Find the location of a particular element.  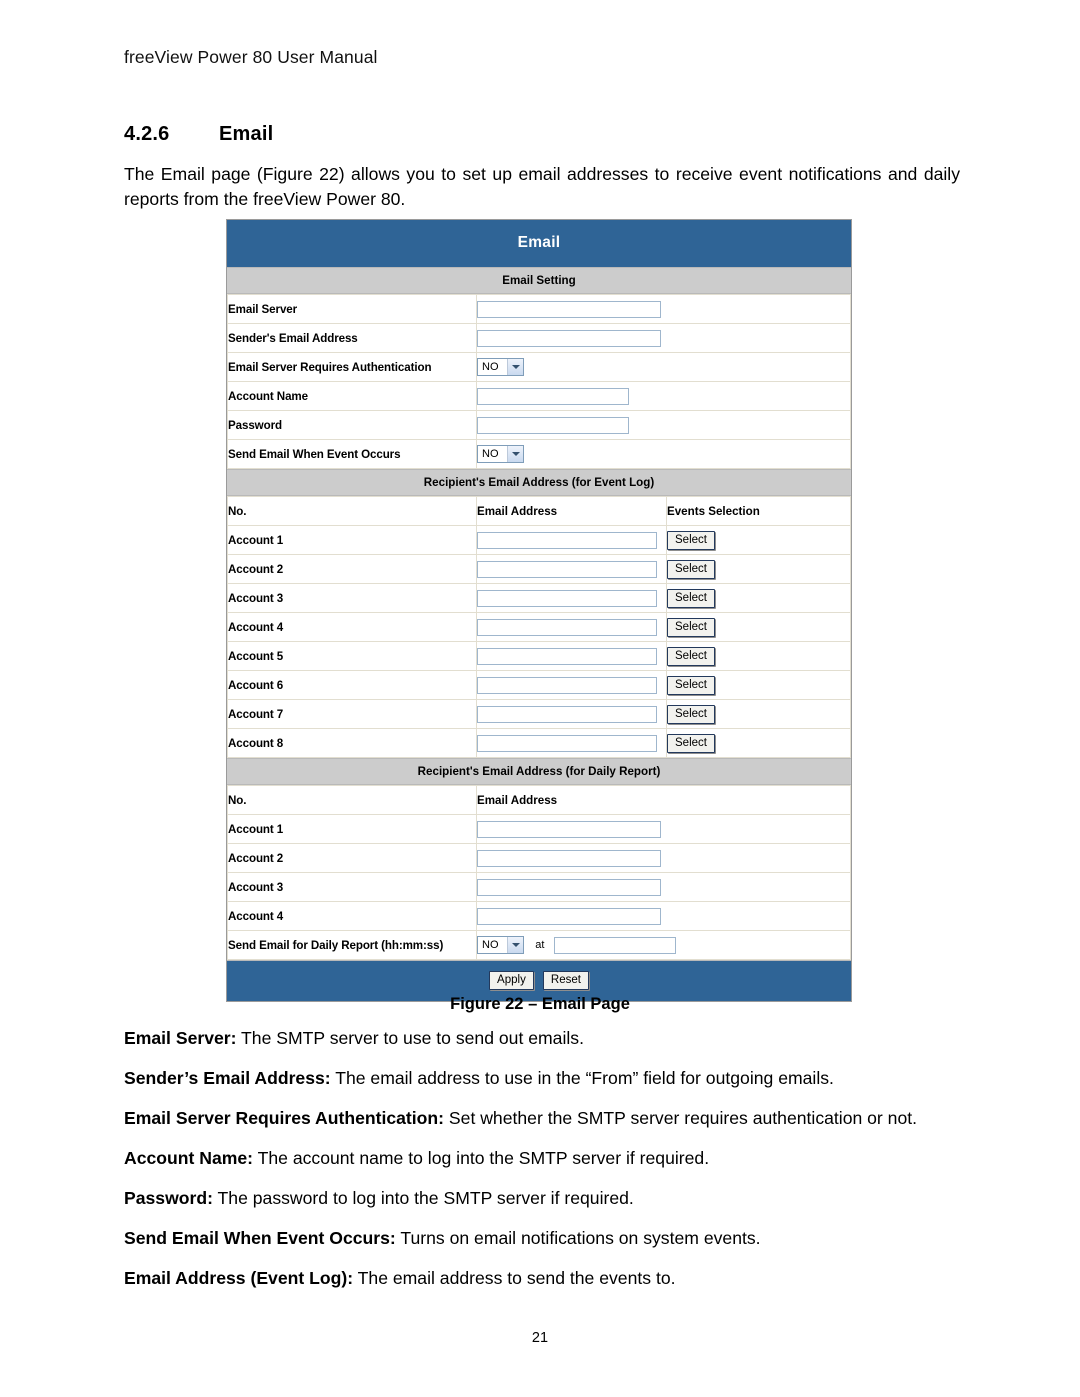

section-title: Email is located at coordinates (246, 134).